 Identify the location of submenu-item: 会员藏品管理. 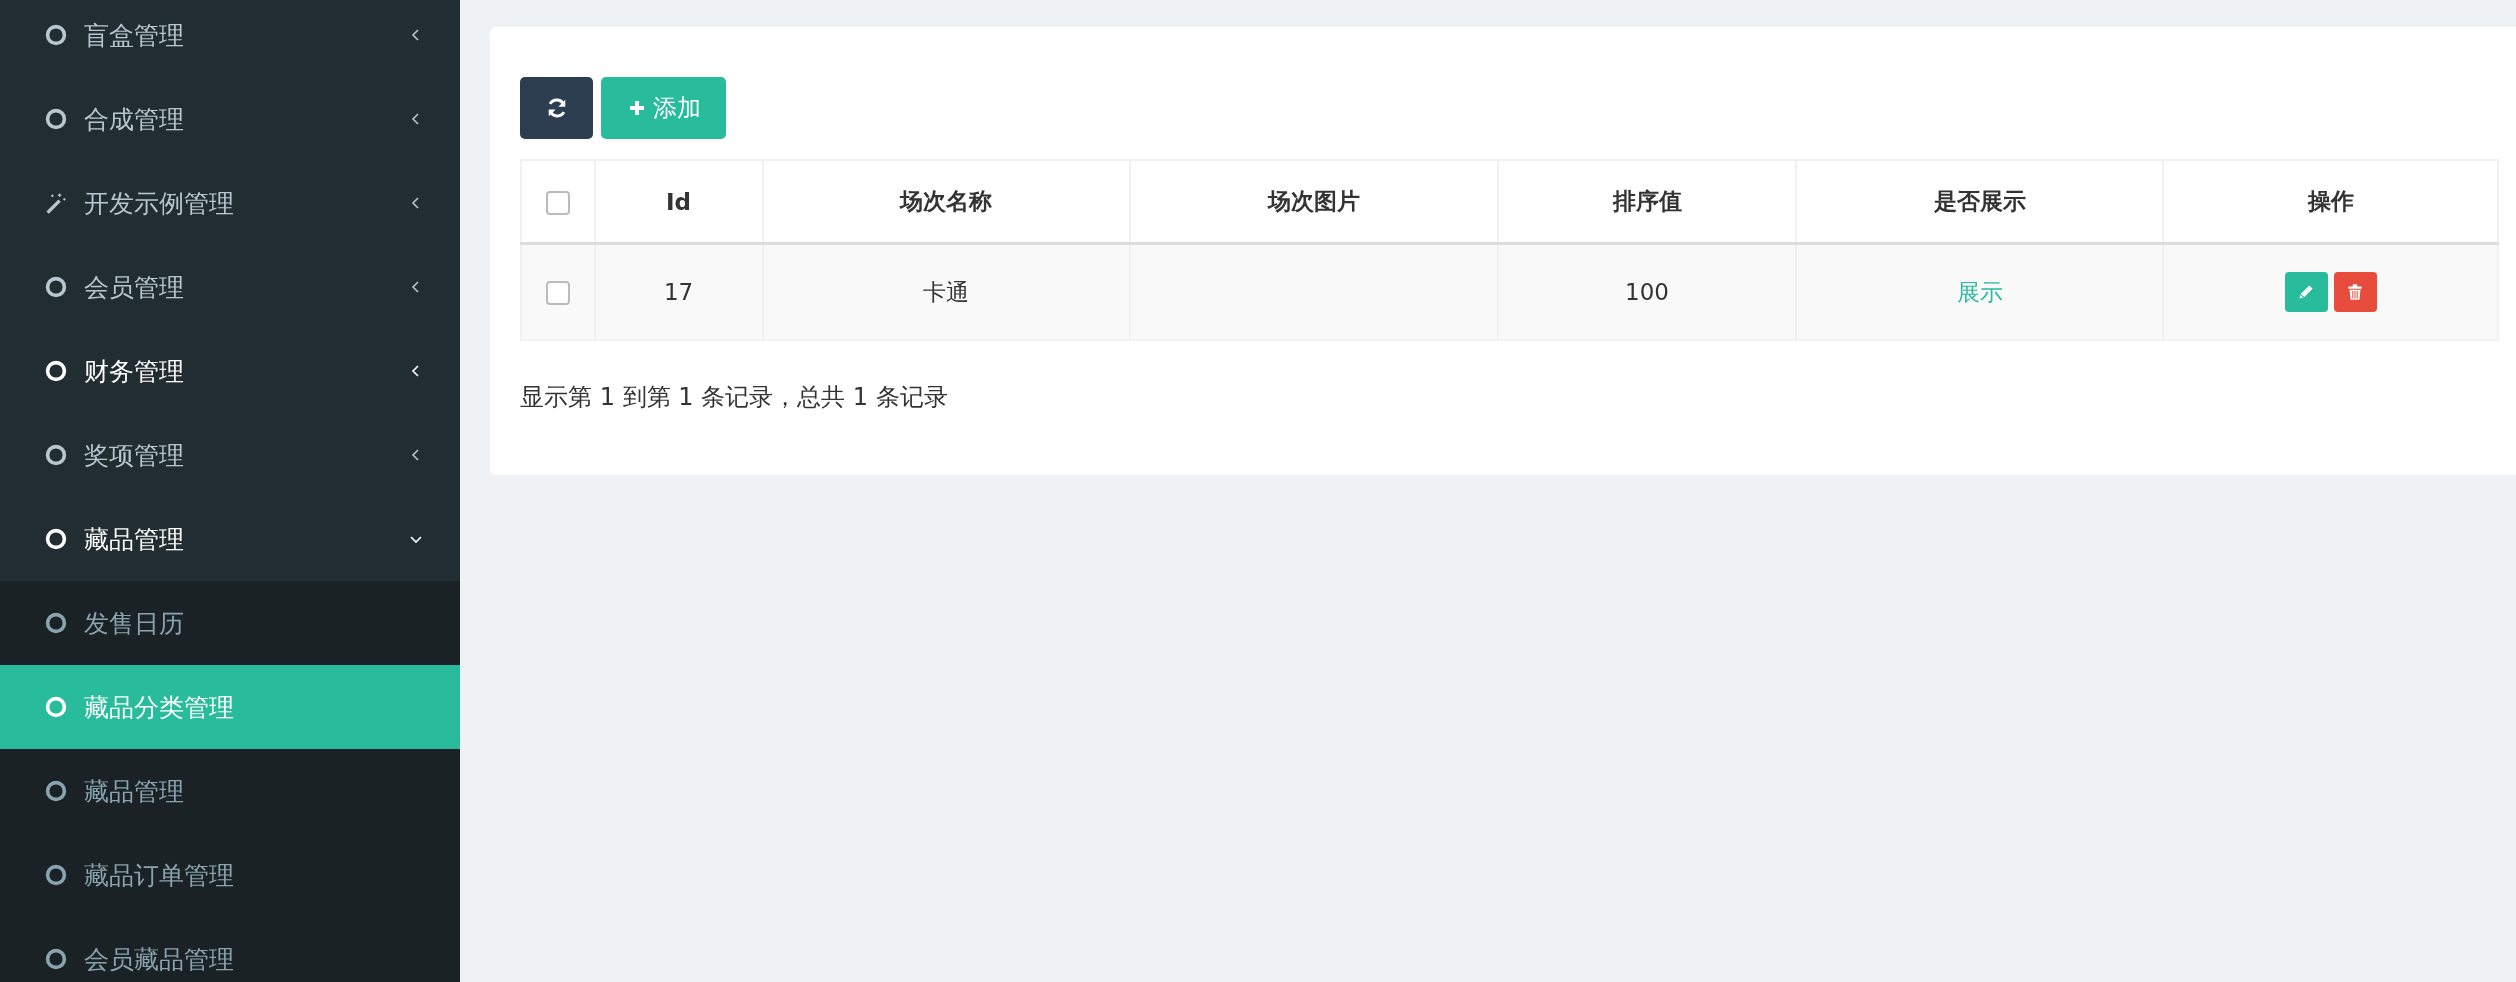
(230, 949).